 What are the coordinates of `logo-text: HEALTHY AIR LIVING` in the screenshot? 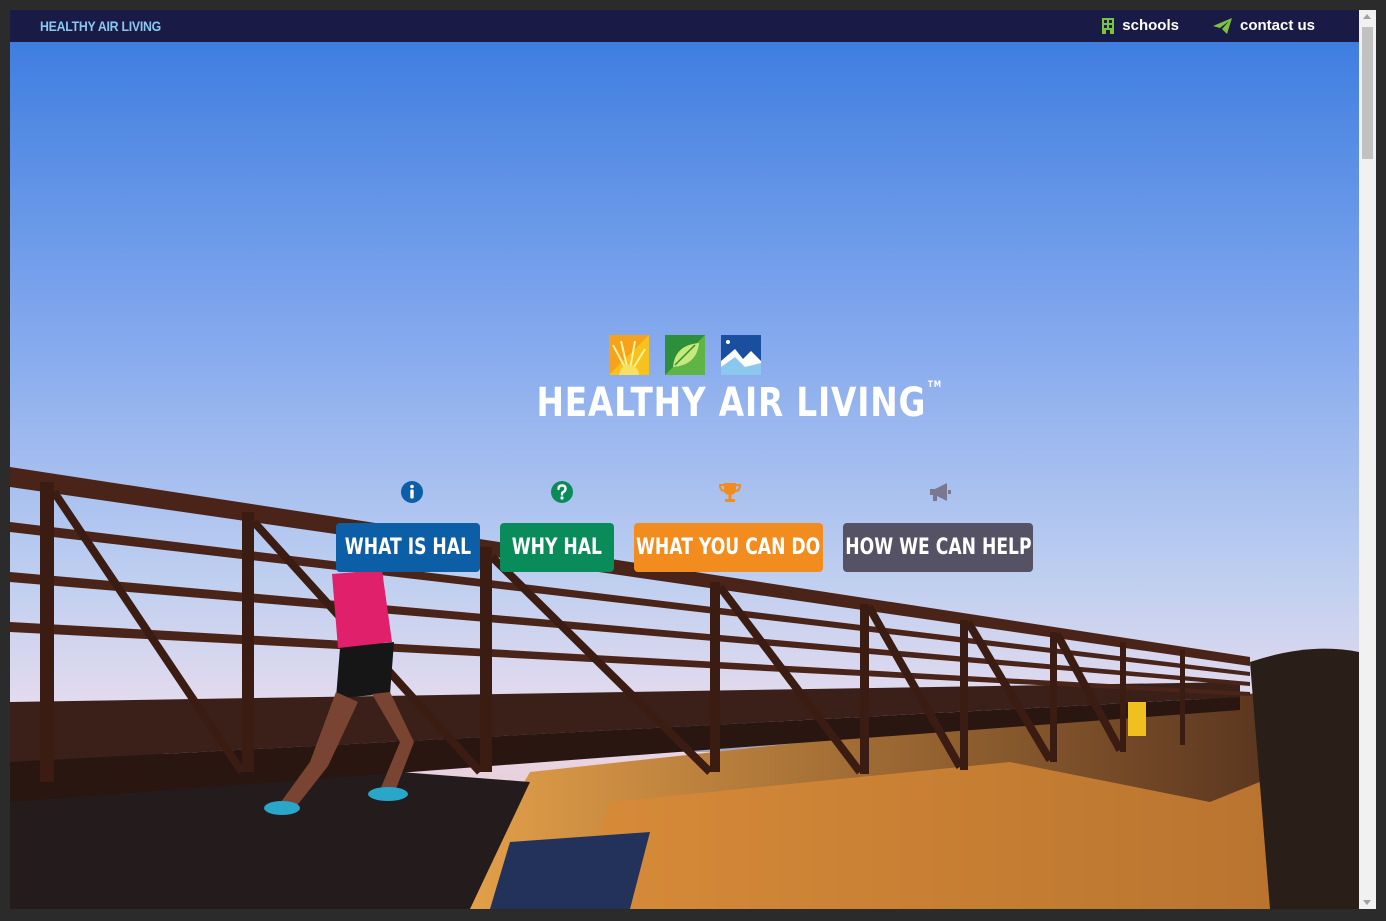 It's located at (731, 403).